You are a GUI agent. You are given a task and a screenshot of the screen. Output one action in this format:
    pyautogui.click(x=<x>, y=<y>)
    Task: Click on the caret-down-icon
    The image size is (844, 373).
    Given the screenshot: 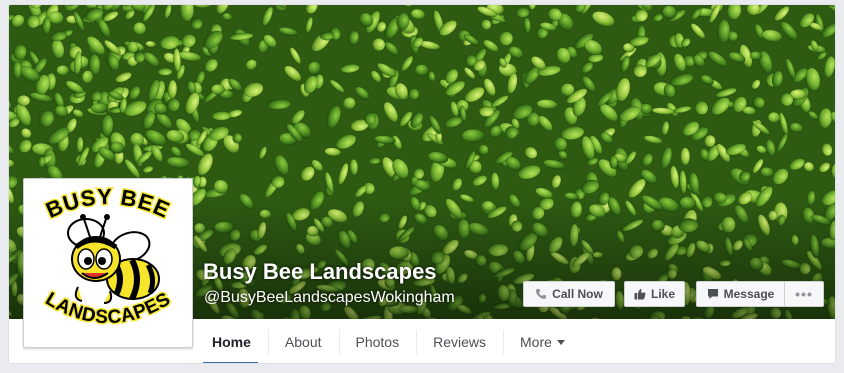 What is the action you would take?
    pyautogui.click(x=560, y=342)
    